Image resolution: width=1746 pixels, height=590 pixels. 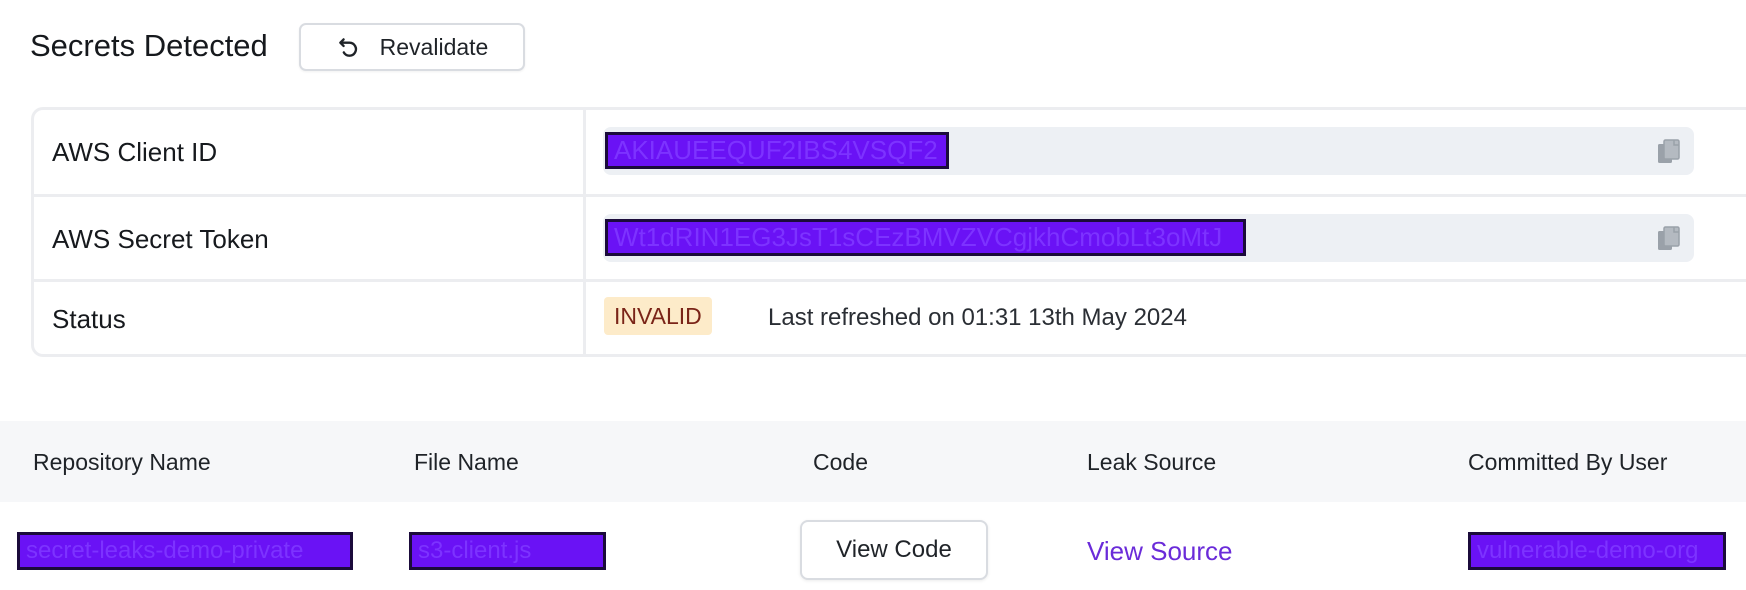 What do you see at coordinates (1152, 462) in the screenshot?
I see `column-header-leak-source: Leak Source` at bounding box center [1152, 462].